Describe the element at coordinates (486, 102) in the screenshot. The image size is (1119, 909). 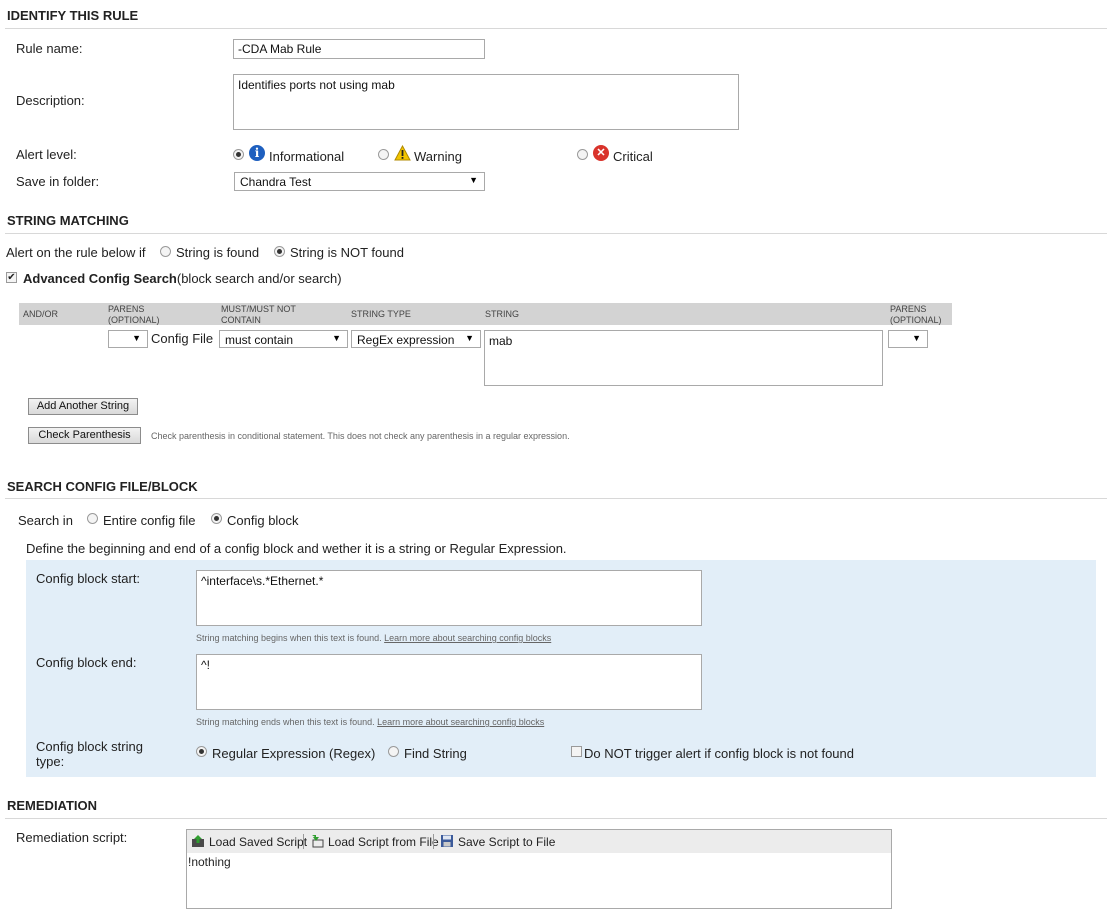
I see `description-textarea: Identifies ports not using mab` at that location.